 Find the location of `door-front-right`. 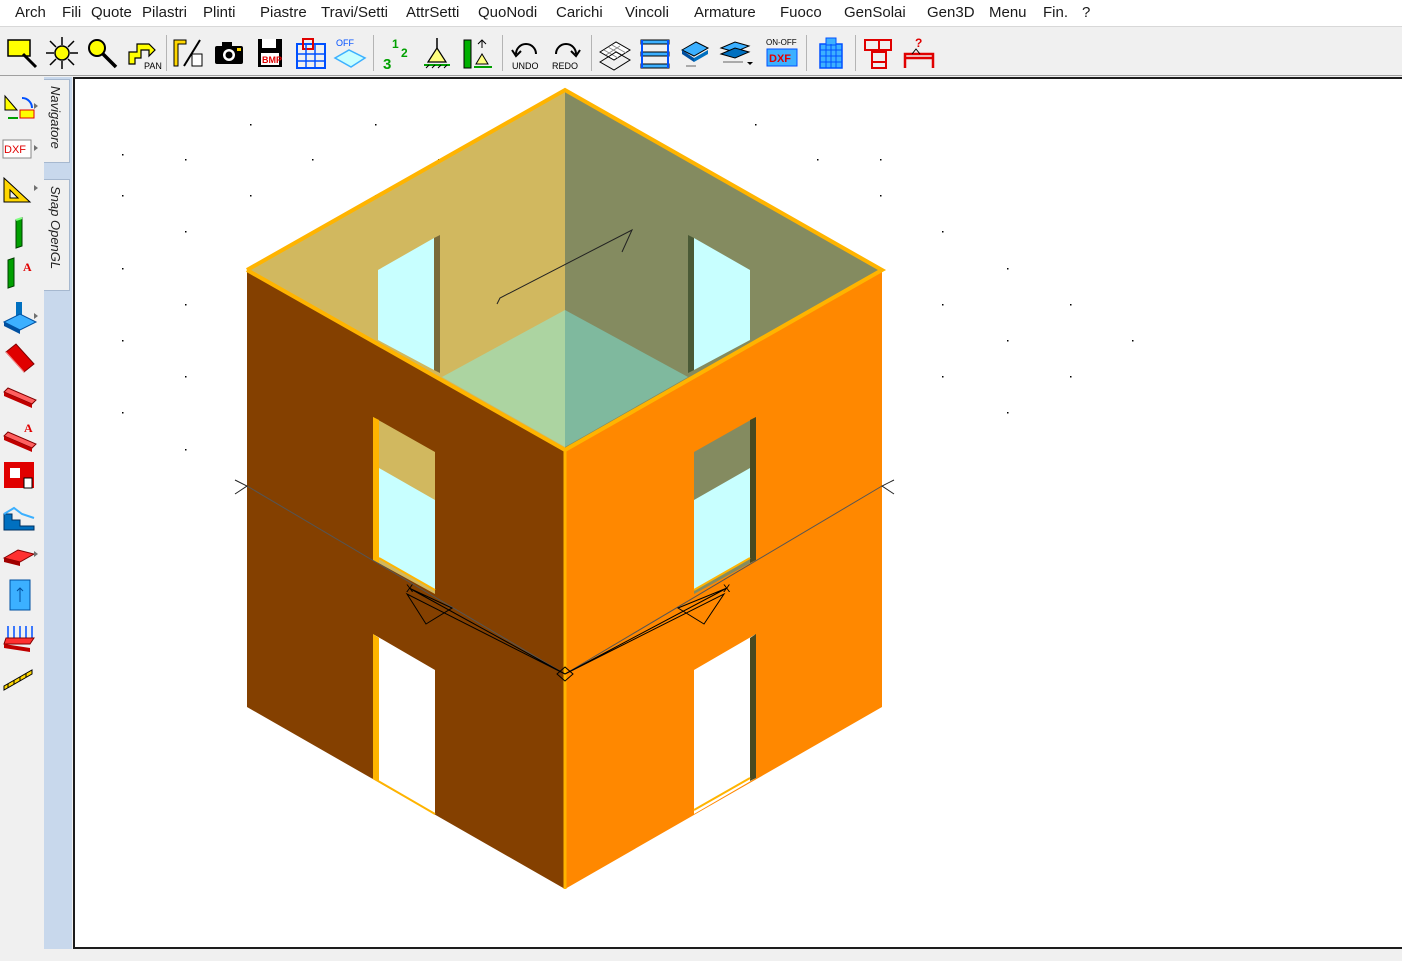

door-front-right is located at coordinates (722, 726).